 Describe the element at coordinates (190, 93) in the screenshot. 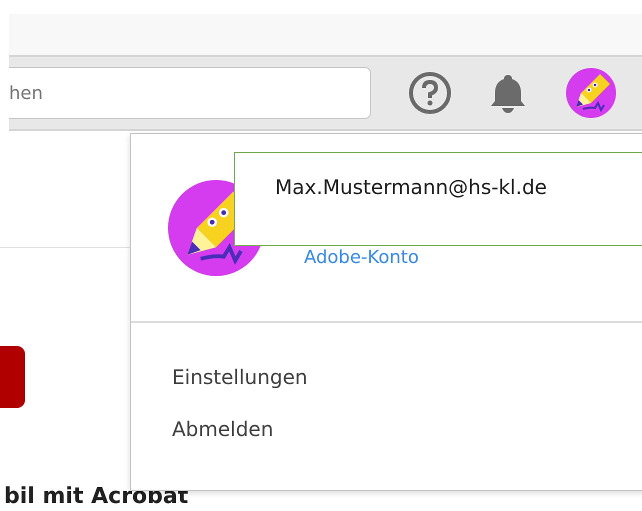

I see `search-field: hen` at that location.